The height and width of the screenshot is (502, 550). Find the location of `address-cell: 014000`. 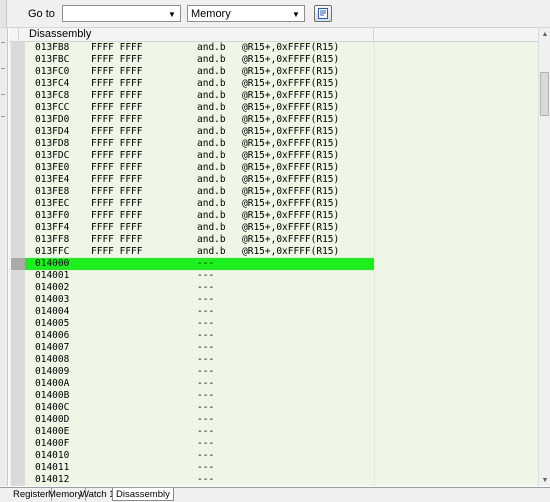

address-cell: 014000 is located at coordinates (52, 263).